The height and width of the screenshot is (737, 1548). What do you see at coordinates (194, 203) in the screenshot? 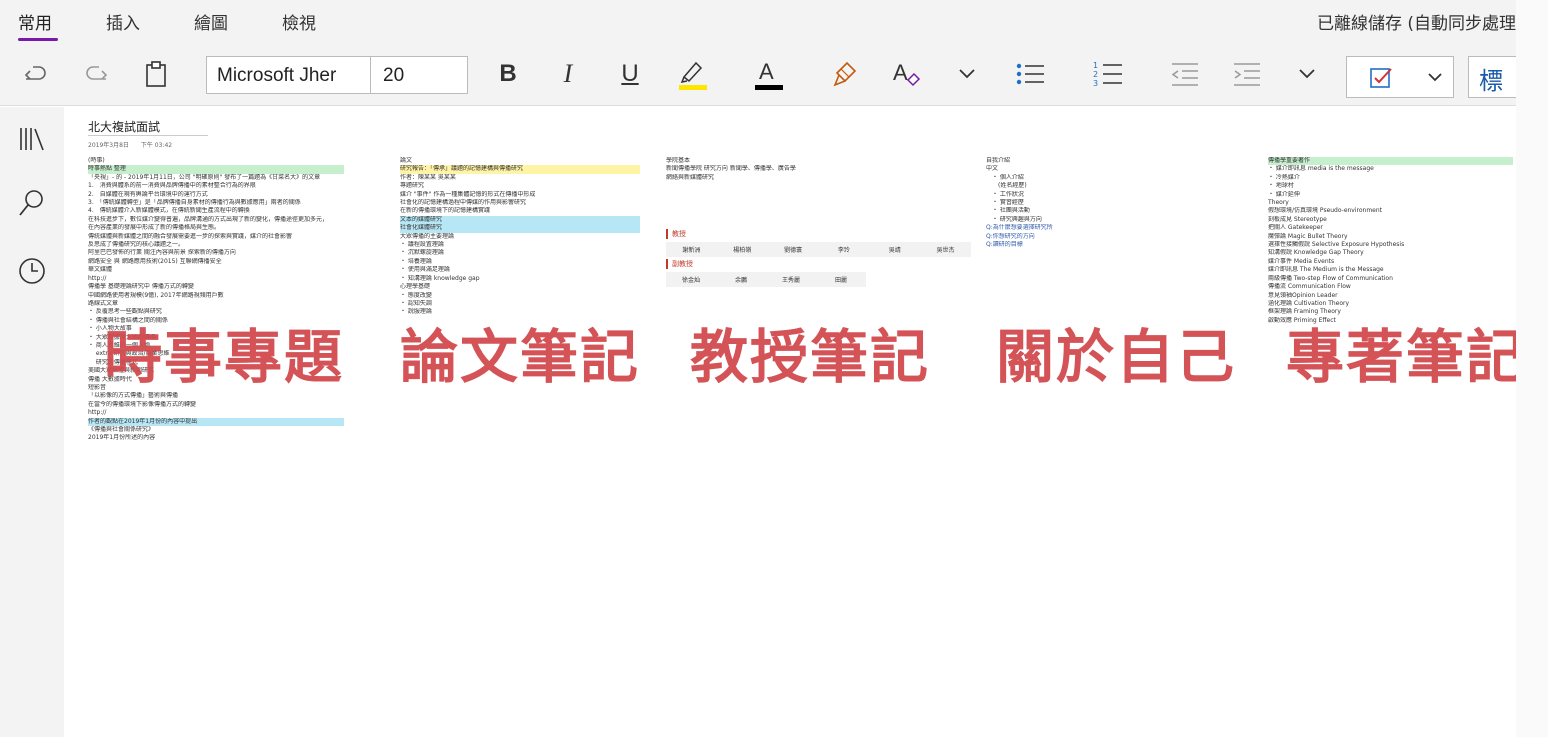
I see `note-line: 3. 「傳統媒體轉型」是「品牌傳播自身素材的傳播行為與數據應用」兩者的關係` at bounding box center [194, 203].